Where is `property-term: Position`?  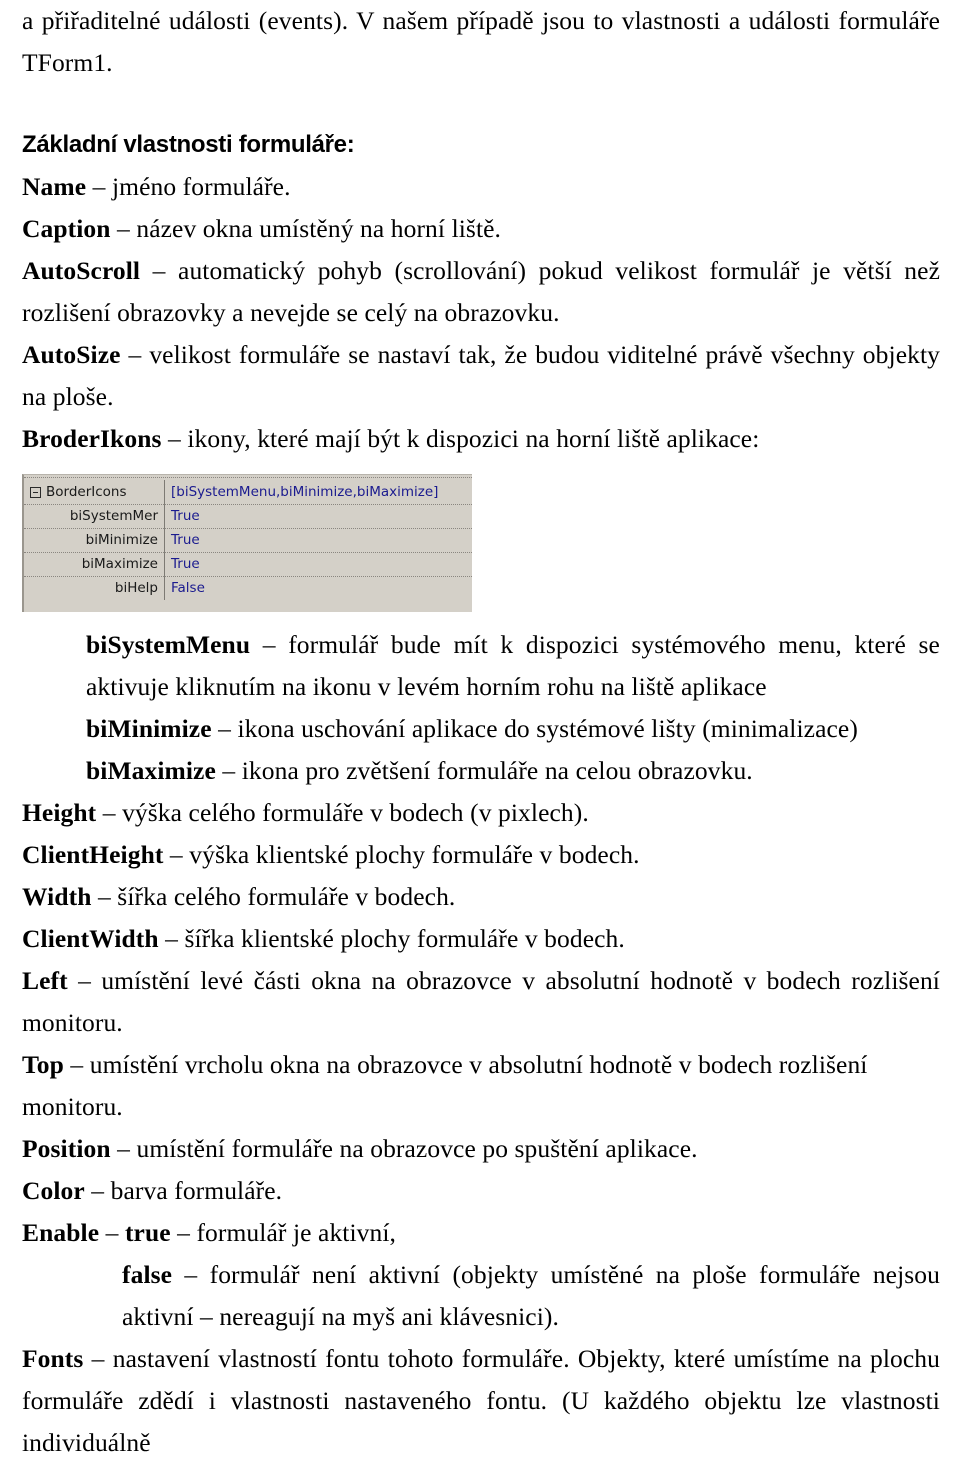 property-term: Position is located at coordinates (66, 1148).